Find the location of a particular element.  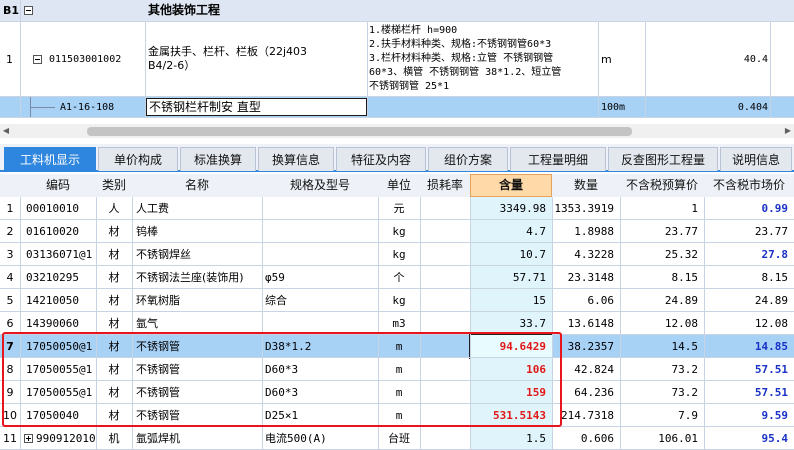

cell-cat: 人 is located at coordinates (114, 208).